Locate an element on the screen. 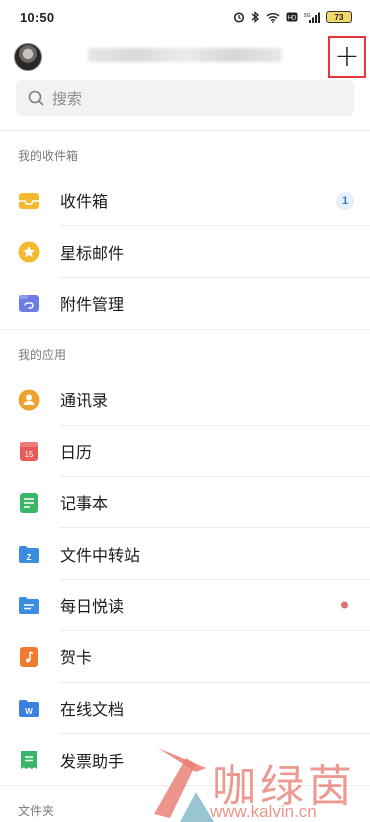 This screenshot has height=822, width=370. hd-icon: HD is located at coordinates (292, 17).